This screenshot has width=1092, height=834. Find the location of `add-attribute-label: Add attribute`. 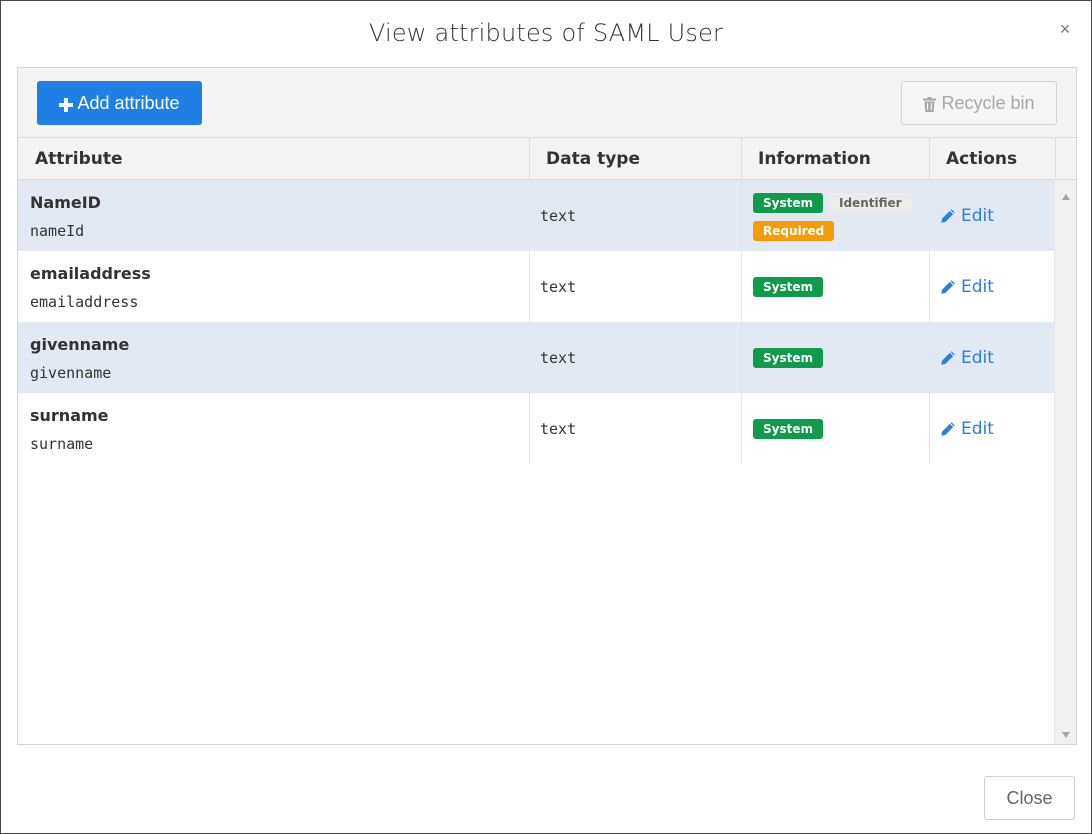

add-attribute-label: Add attribute is located at coordinates (128, 102).